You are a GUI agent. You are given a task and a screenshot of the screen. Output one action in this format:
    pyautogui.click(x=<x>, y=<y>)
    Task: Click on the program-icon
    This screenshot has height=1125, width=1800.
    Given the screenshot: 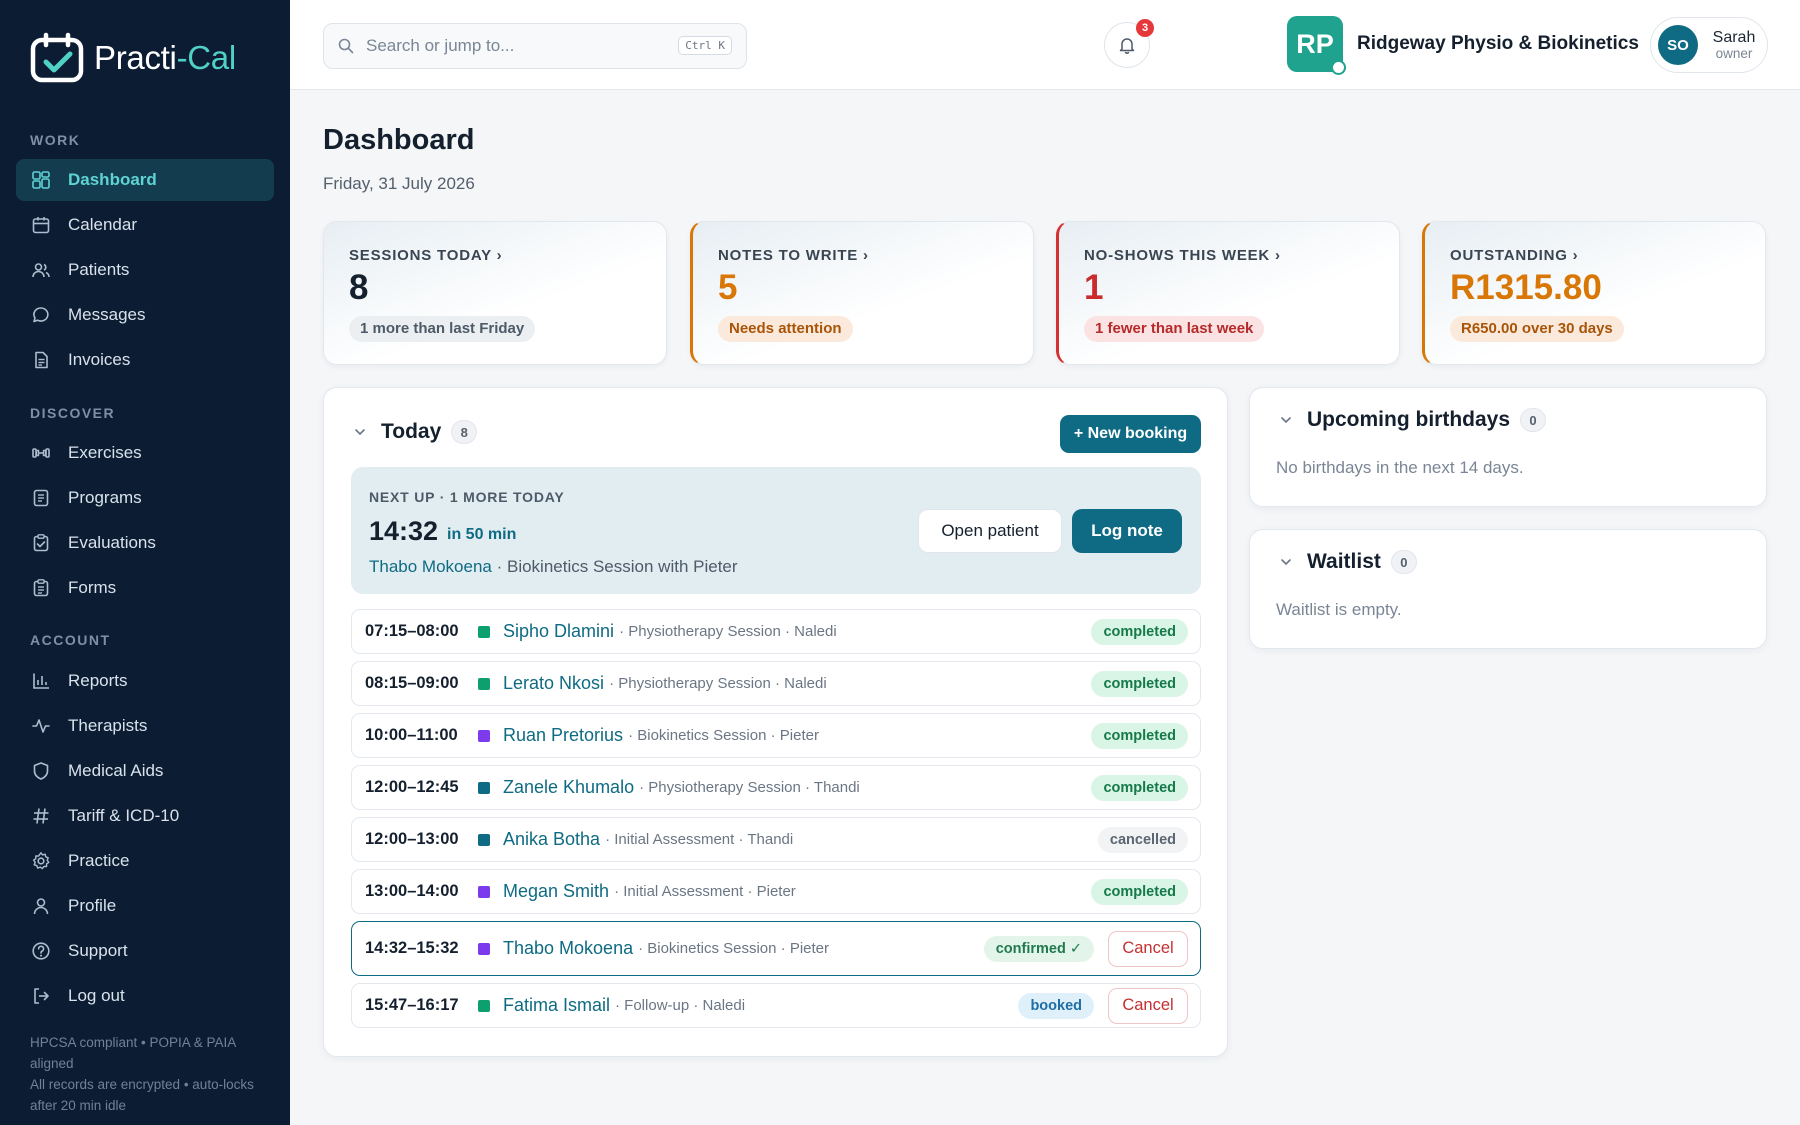 What is the action you would take?
    pyautogui.click(x=41, y=498)
    